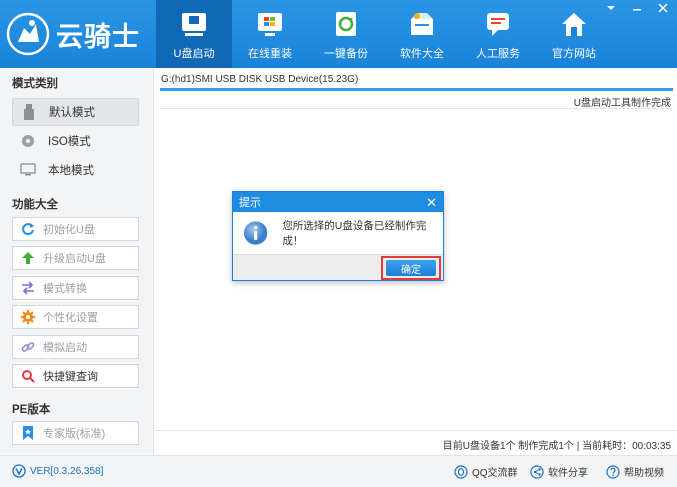  I want to click on nav-label: 在线重装, so click(270, 54).